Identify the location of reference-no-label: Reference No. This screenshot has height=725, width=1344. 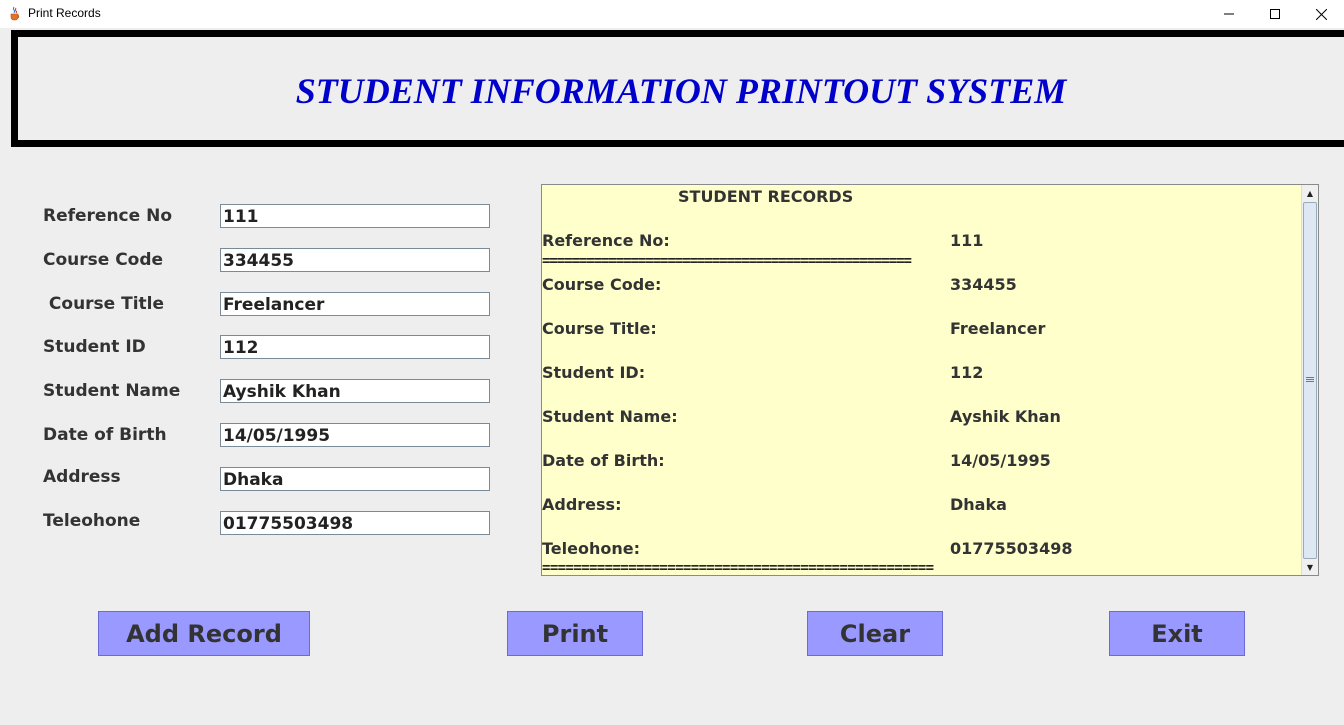
(107, 216).